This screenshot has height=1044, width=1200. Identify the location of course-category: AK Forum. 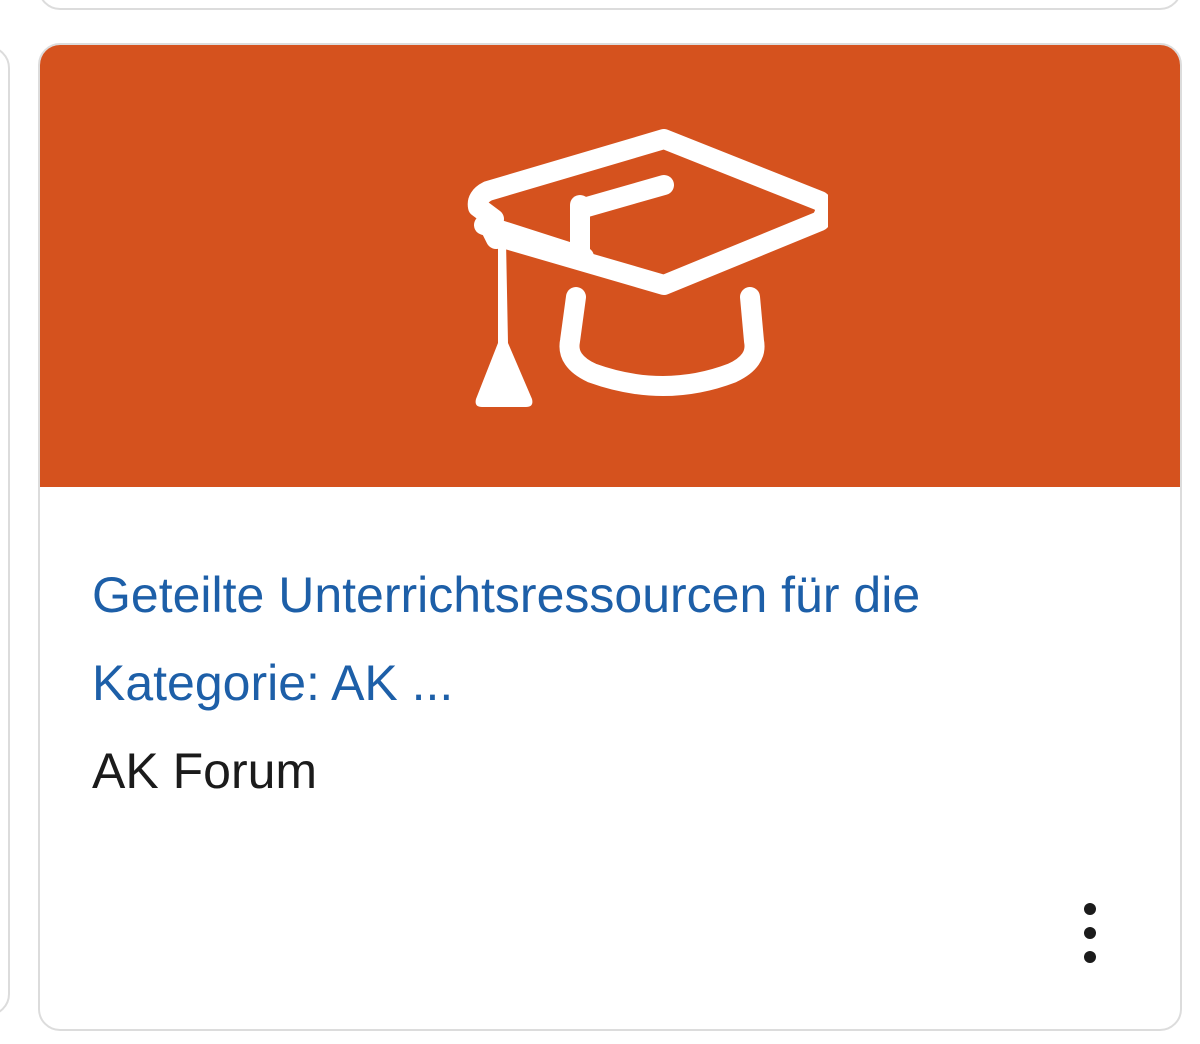
(205, 771).